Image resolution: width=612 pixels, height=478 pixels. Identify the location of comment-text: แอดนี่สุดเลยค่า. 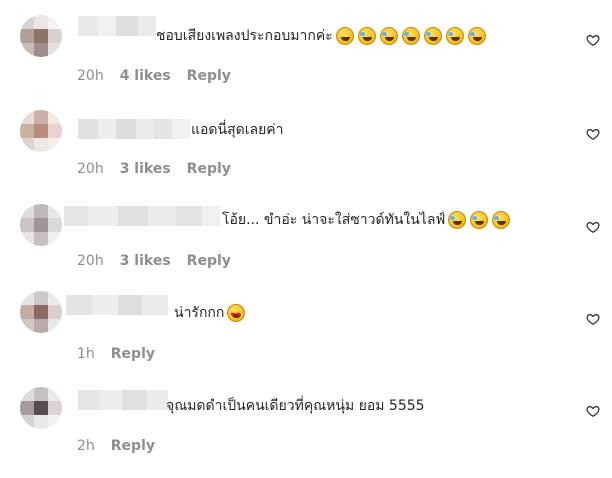
(237, 130).